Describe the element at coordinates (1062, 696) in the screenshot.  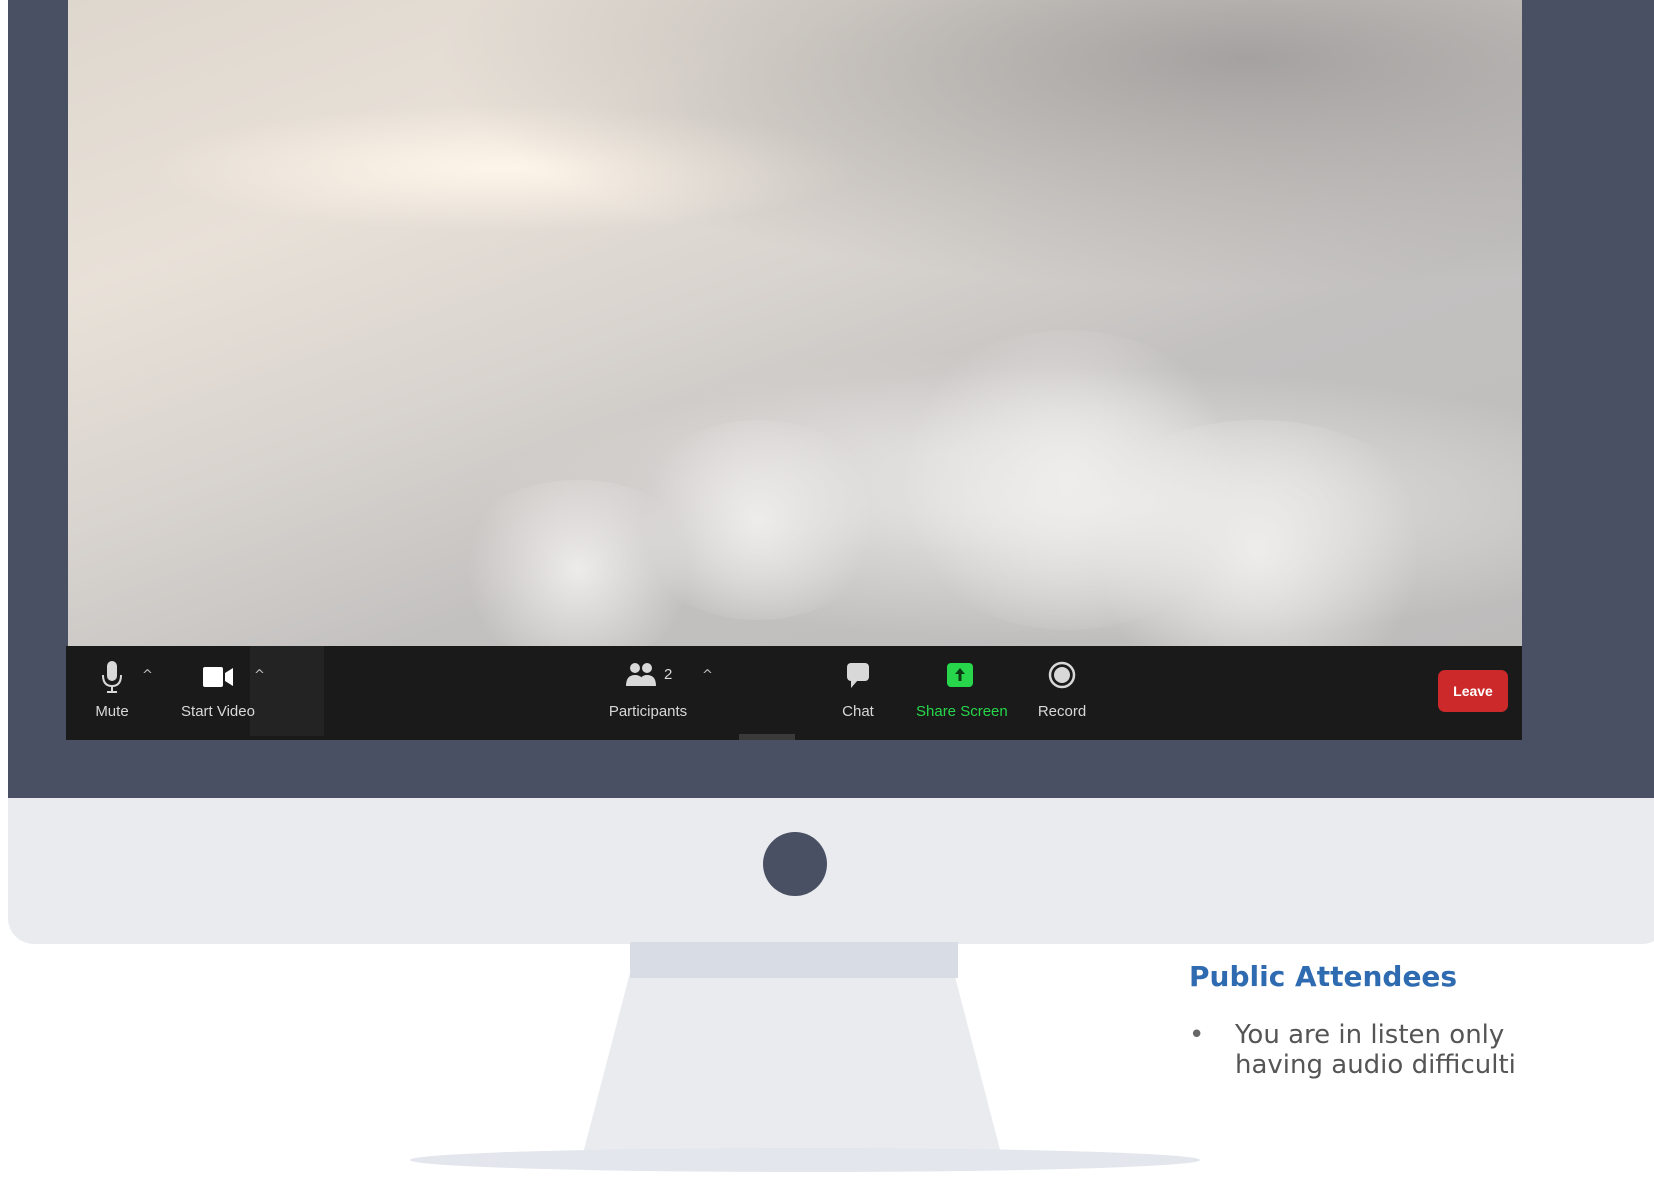
I see `record-button: Record` at that location.